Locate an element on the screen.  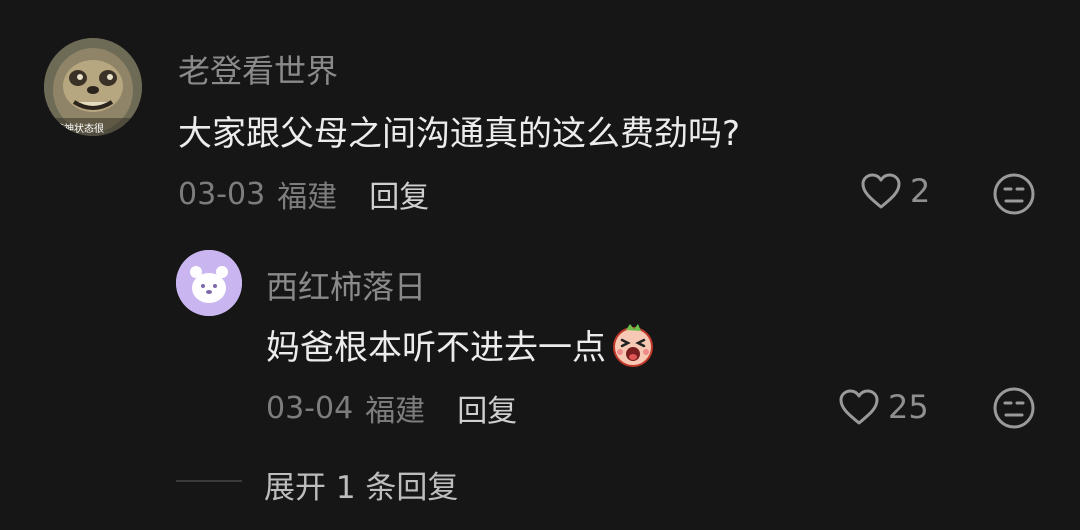
reply-meta: 03-04 福建 回复 is located at coordinates (391, 408).